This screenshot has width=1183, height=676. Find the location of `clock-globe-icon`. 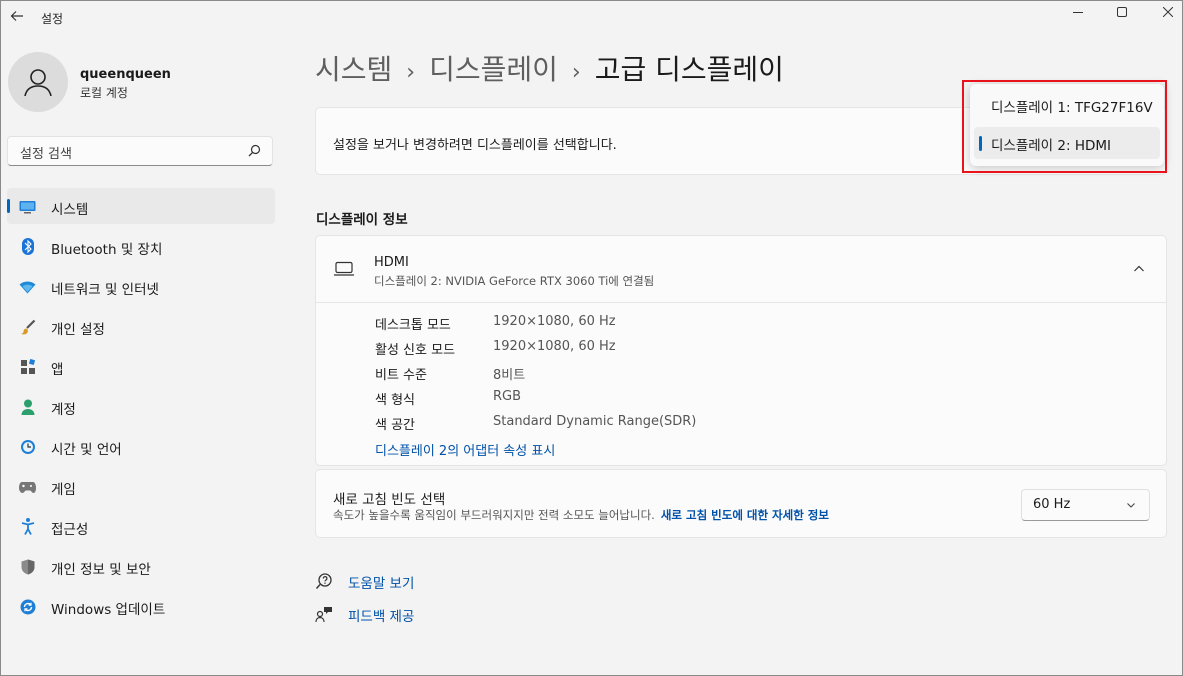

clock-globe-icon is located at coordinates (27, 446).